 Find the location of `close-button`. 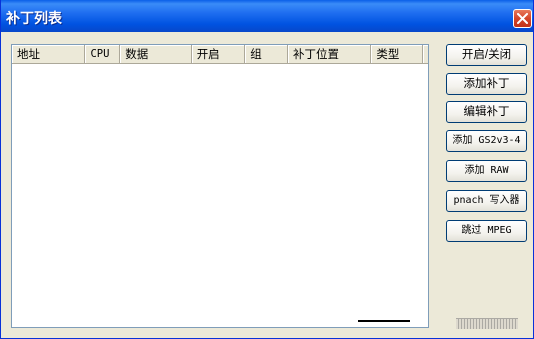

close-button is located at coordinates (522, 18).